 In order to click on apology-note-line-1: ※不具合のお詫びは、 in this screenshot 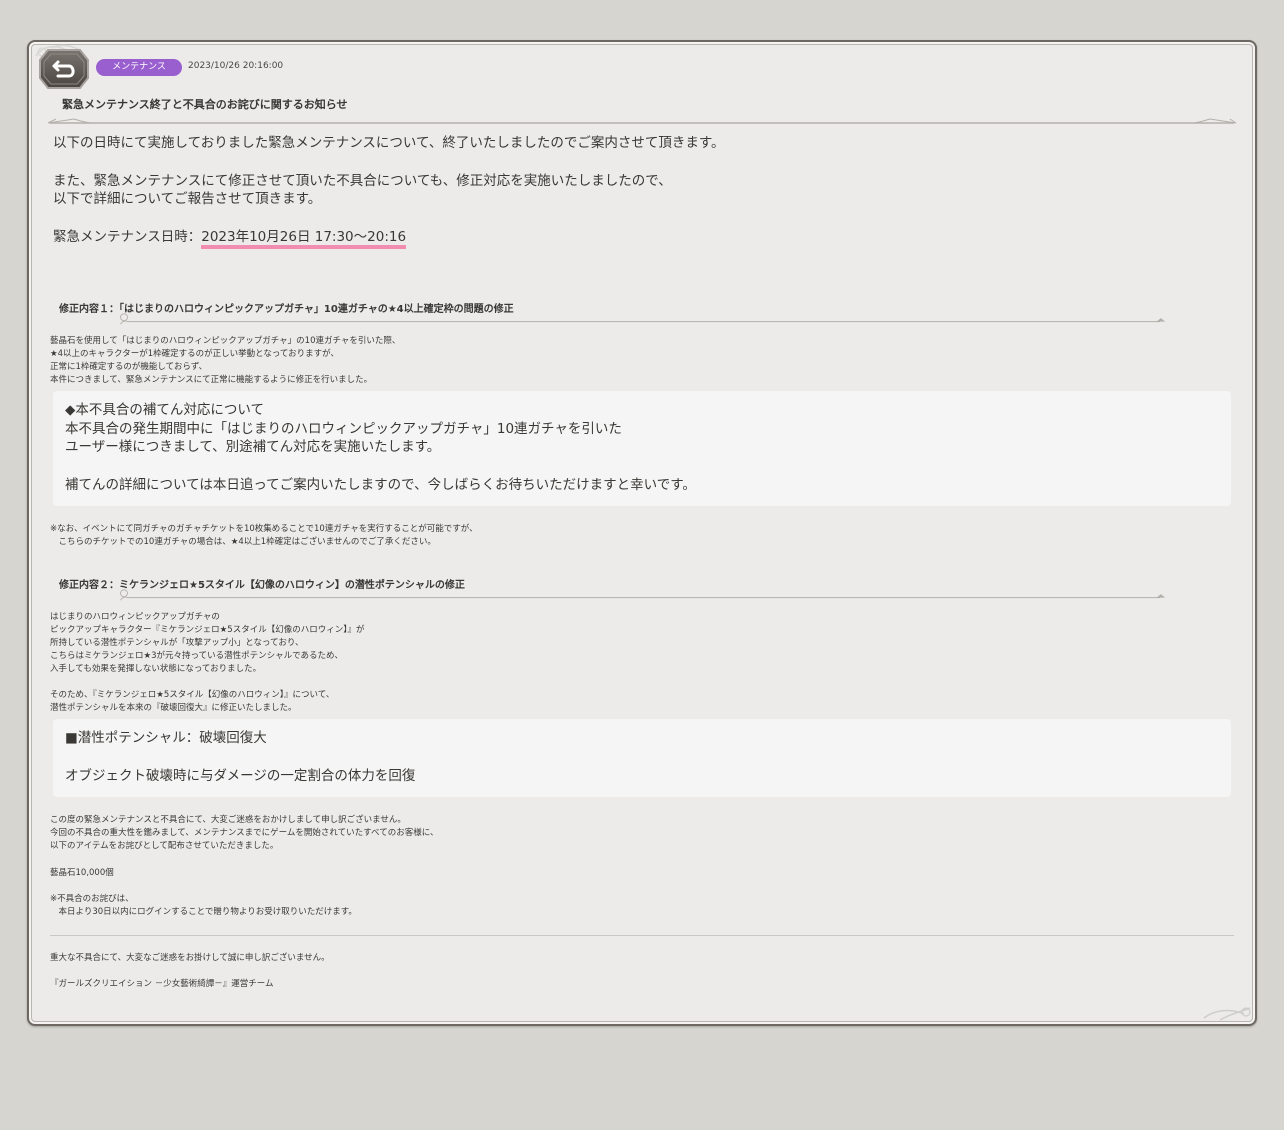, I will do `click(92, 899)`.